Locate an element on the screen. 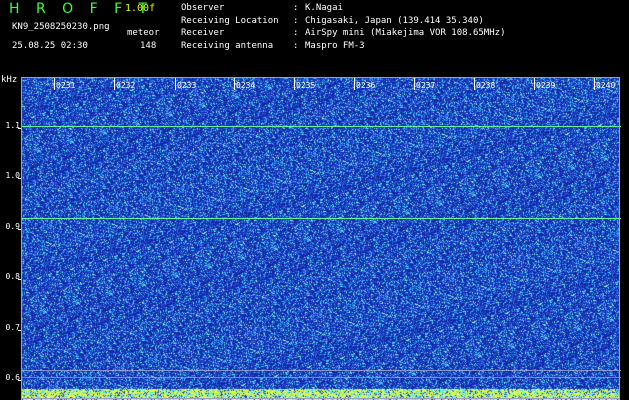 Image resolution: width=629 pixels, height=400 pixels. meta-key: Receiving Location is located at coordinates (230, 20).